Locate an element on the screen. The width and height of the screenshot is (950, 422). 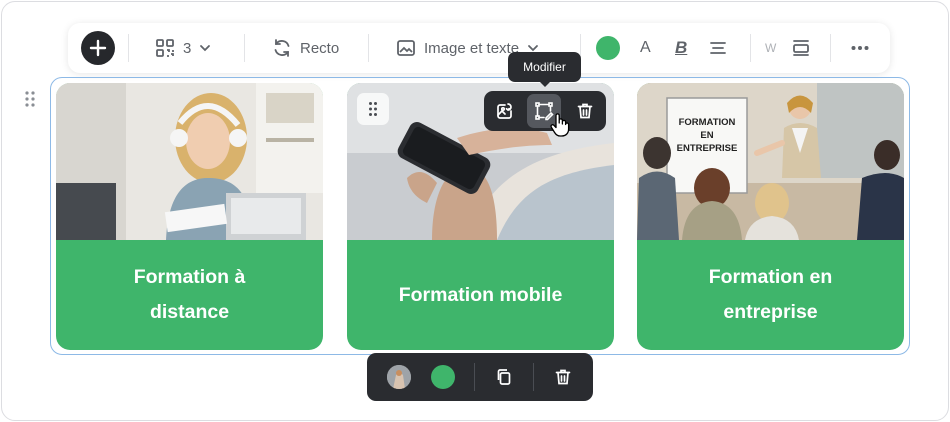
more-button is located at coordinates (860, 48).